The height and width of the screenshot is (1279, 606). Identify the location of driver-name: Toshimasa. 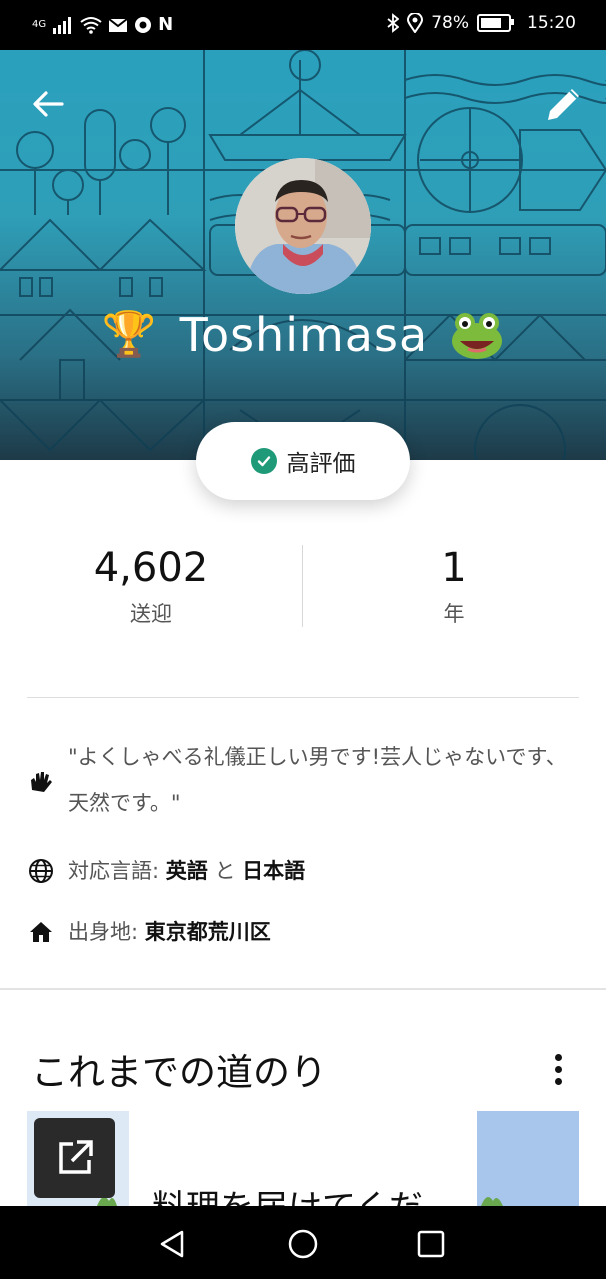
(304, 335).